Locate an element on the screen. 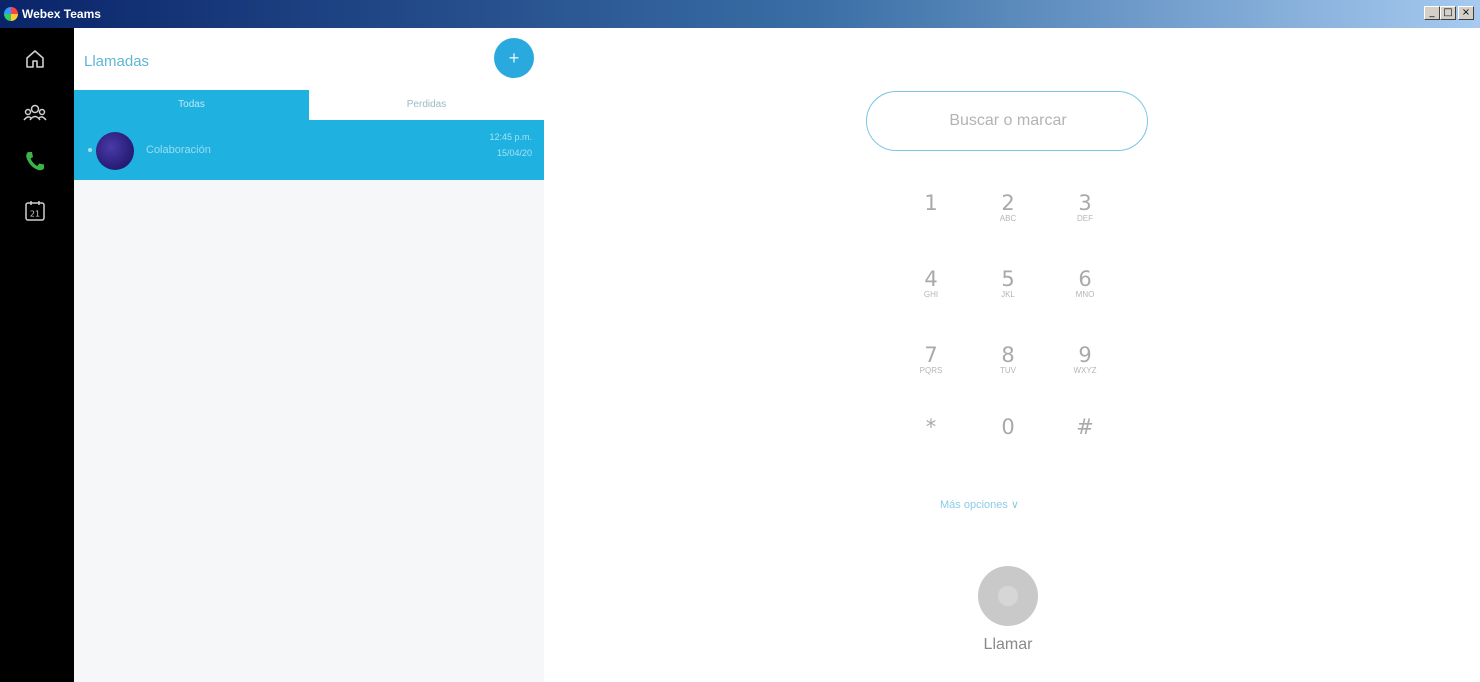 The height and width of the screenshot is (682, 1480). dial-key-8: 8 TUV is located at coordinates (1008, 366).